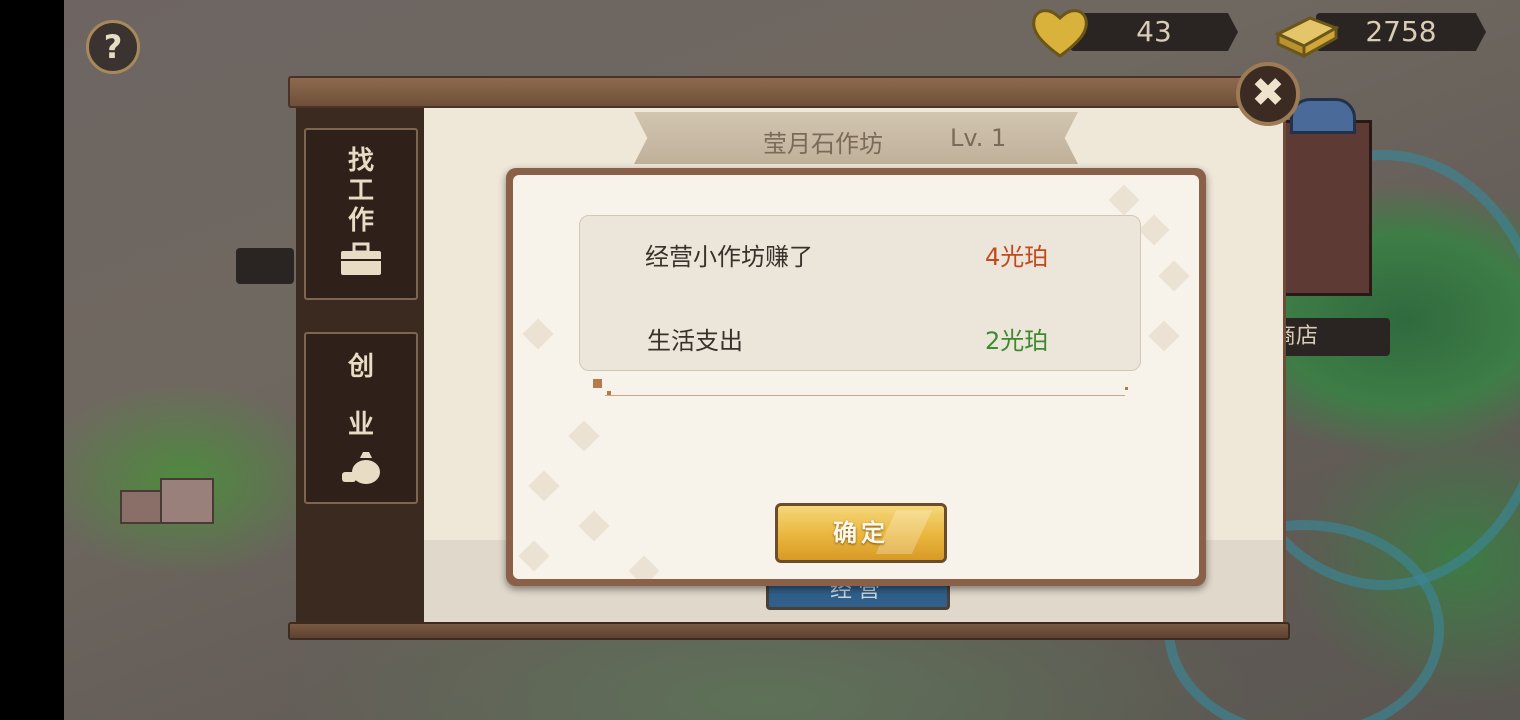 The image size is (1520, 720). Describe the element at coordinates (1306, 31) in the screenshot. I see `gold-chest-icon` at that location.